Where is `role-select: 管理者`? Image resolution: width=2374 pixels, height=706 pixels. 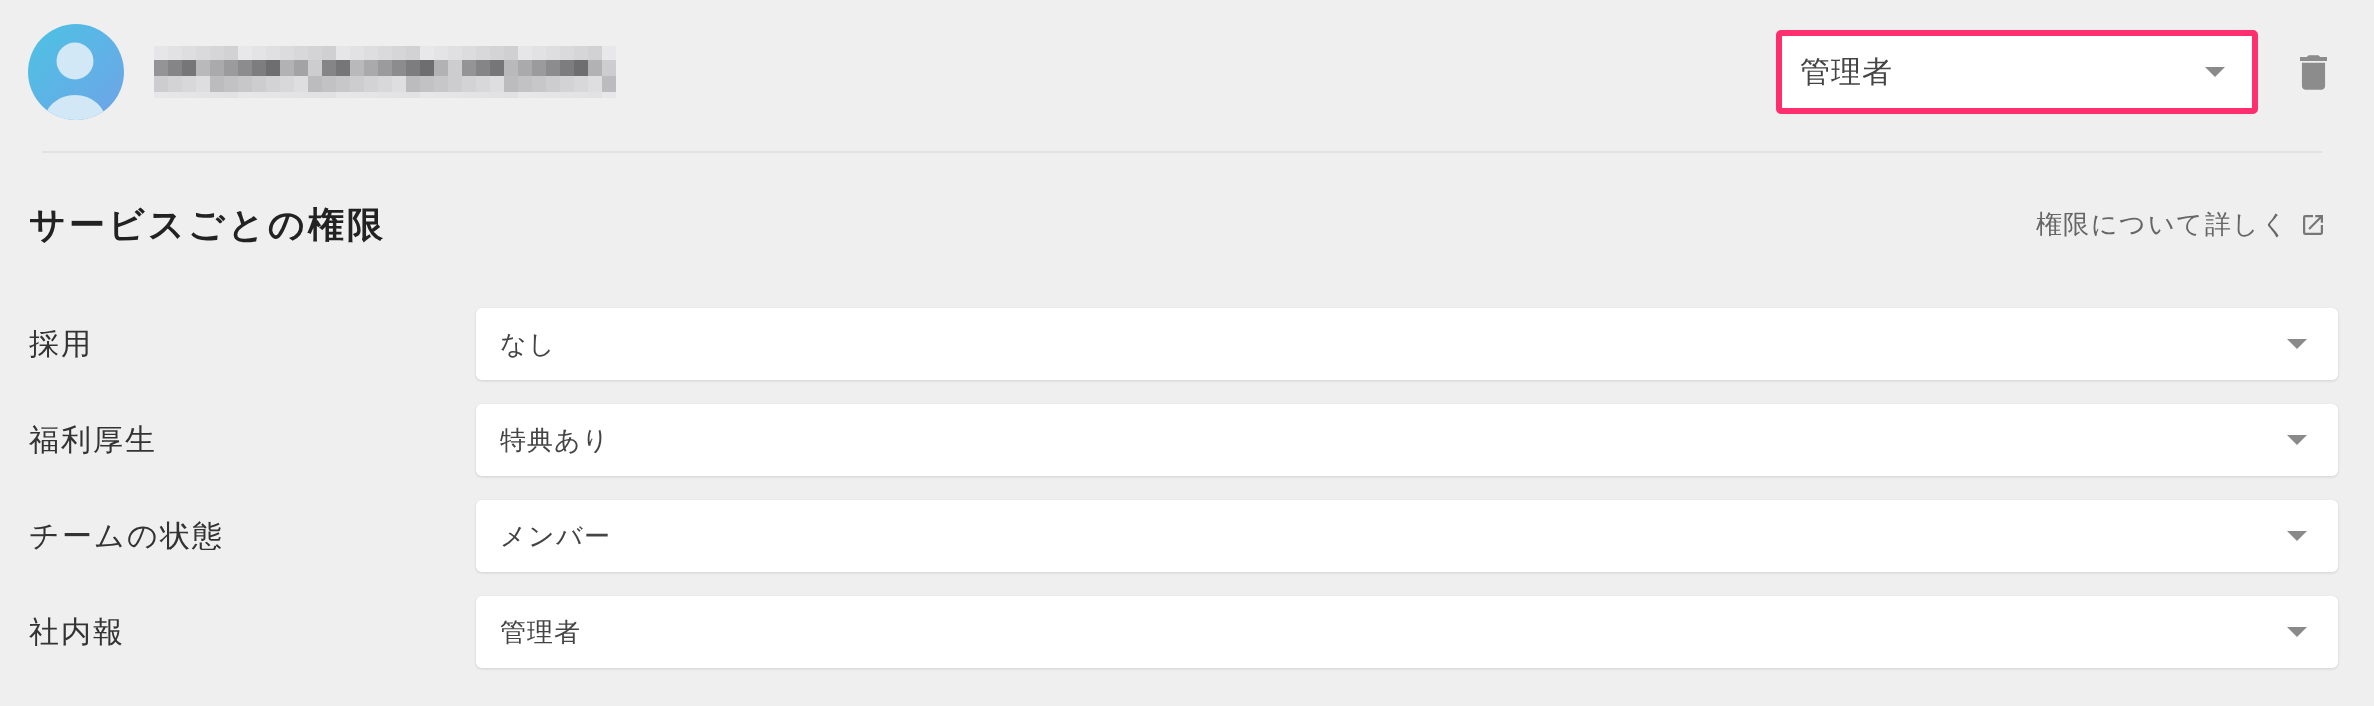 role-select: 管理者 is located at coordinates (2017, 72).